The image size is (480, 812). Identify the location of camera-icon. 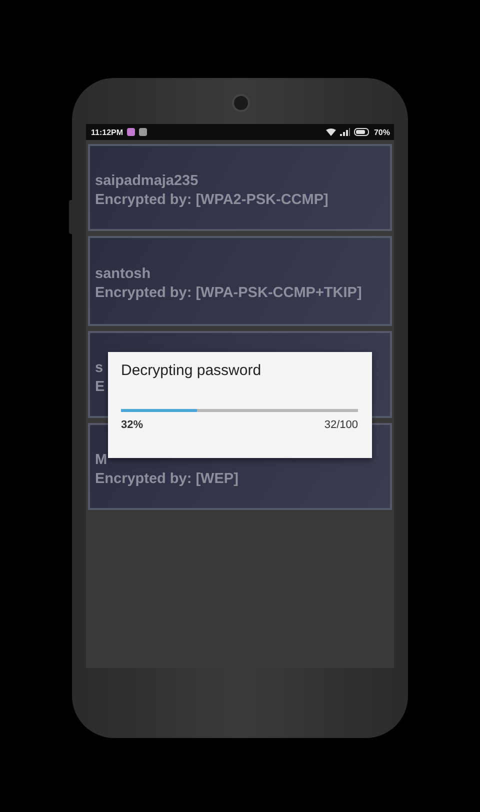
(241, 103).